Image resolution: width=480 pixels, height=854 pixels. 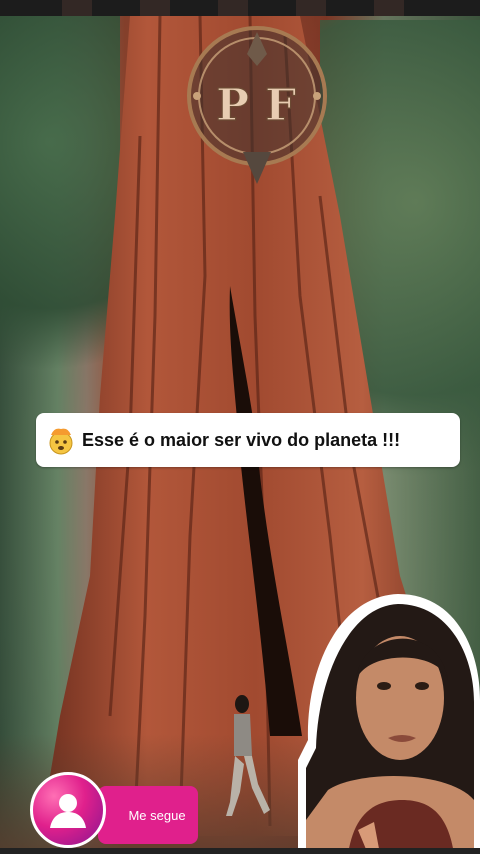 I want to click on eagle-emblem-icon: P F, so click(x=257, y=105).